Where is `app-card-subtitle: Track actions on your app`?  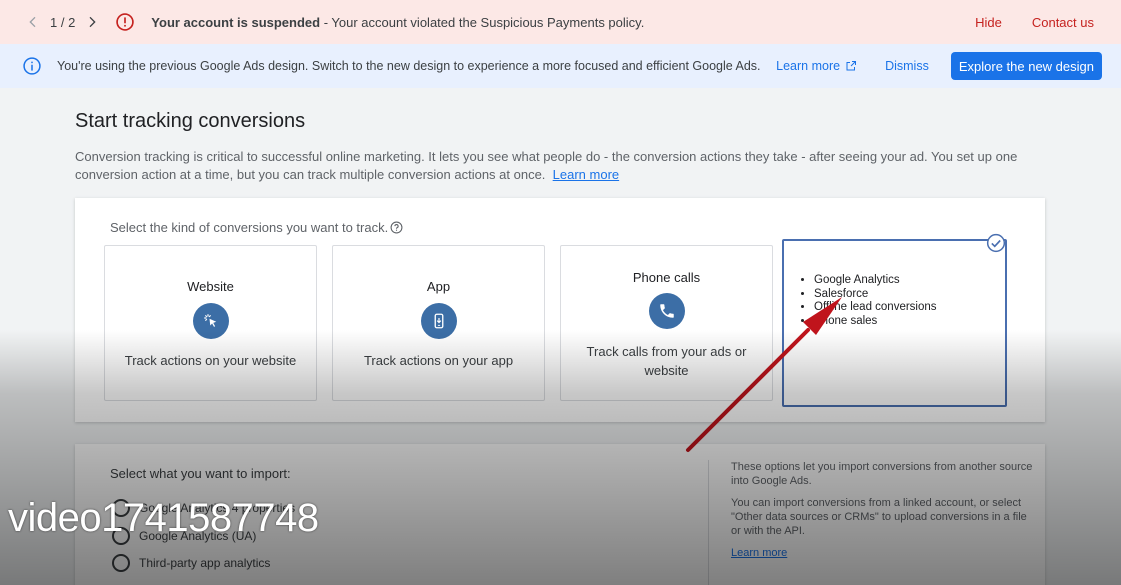
app-card-subtitle: Track actions on your app is located at coordinates (438, 360).